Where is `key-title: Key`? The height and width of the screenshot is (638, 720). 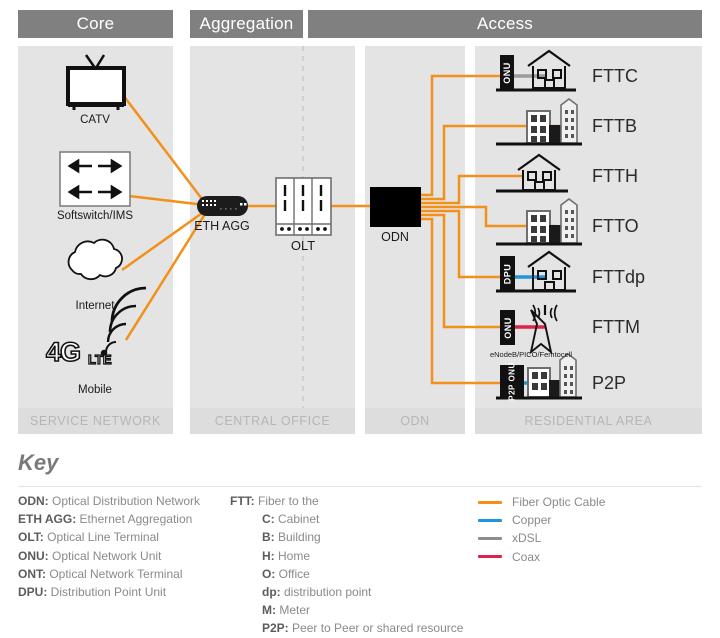 key-title: Key is located at coordinates (38, 462).